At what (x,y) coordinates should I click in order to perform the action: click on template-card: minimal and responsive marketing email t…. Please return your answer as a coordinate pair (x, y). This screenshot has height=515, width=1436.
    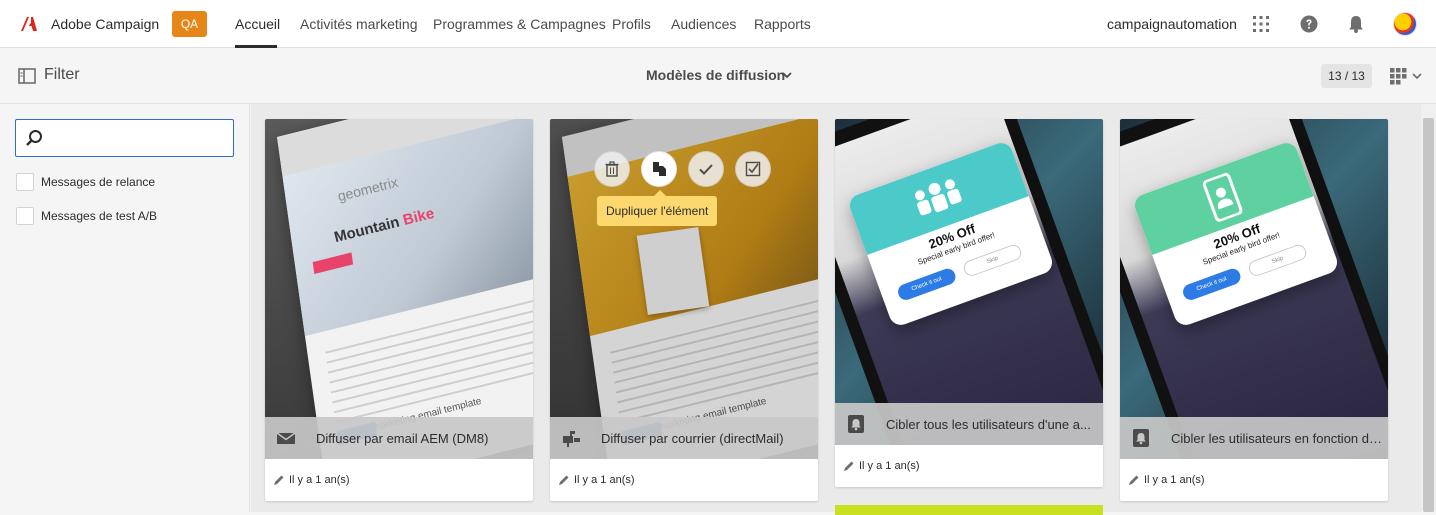
    Looking at the image, I should click on (684, 310).